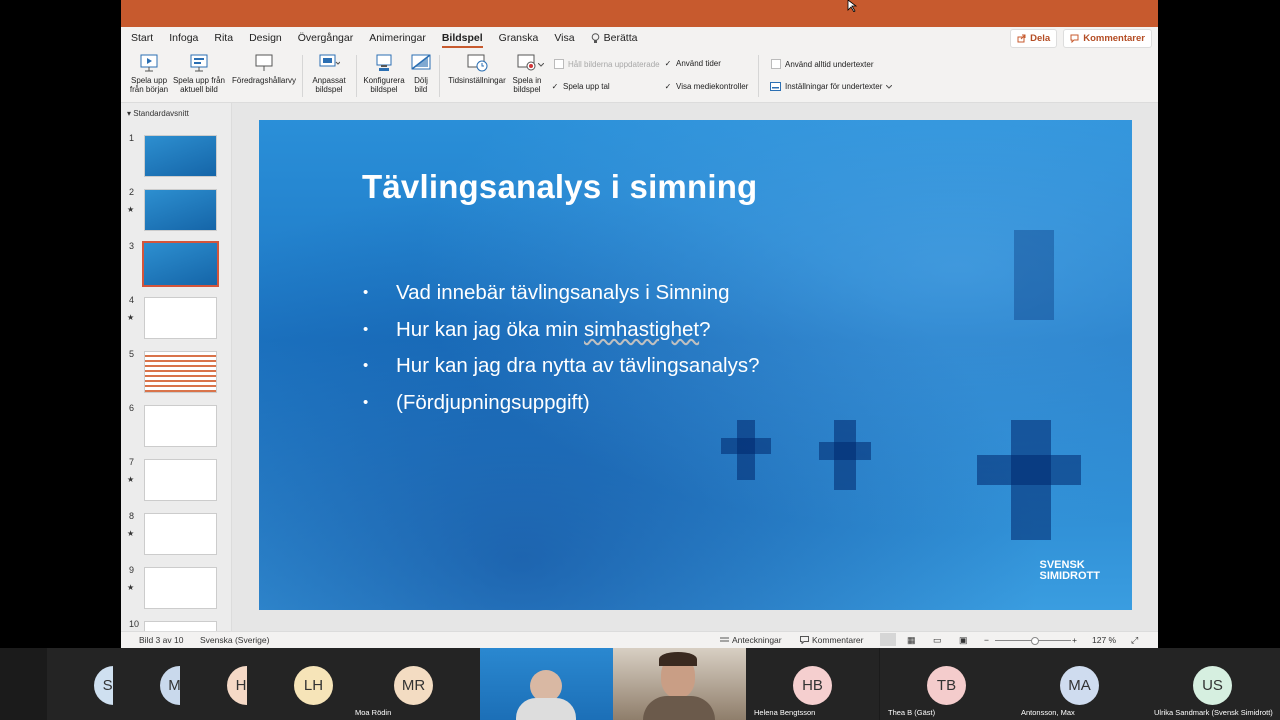 The image size is (1280, 720). I want to click on slide-thumbnail-6: 6, so click(176, 427).